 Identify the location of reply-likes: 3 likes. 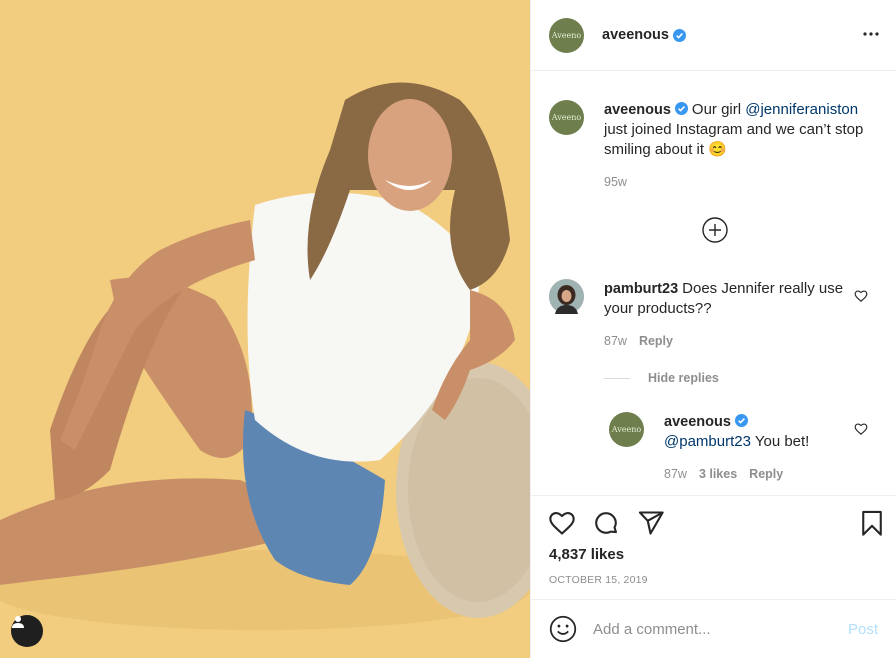
(718, 474).